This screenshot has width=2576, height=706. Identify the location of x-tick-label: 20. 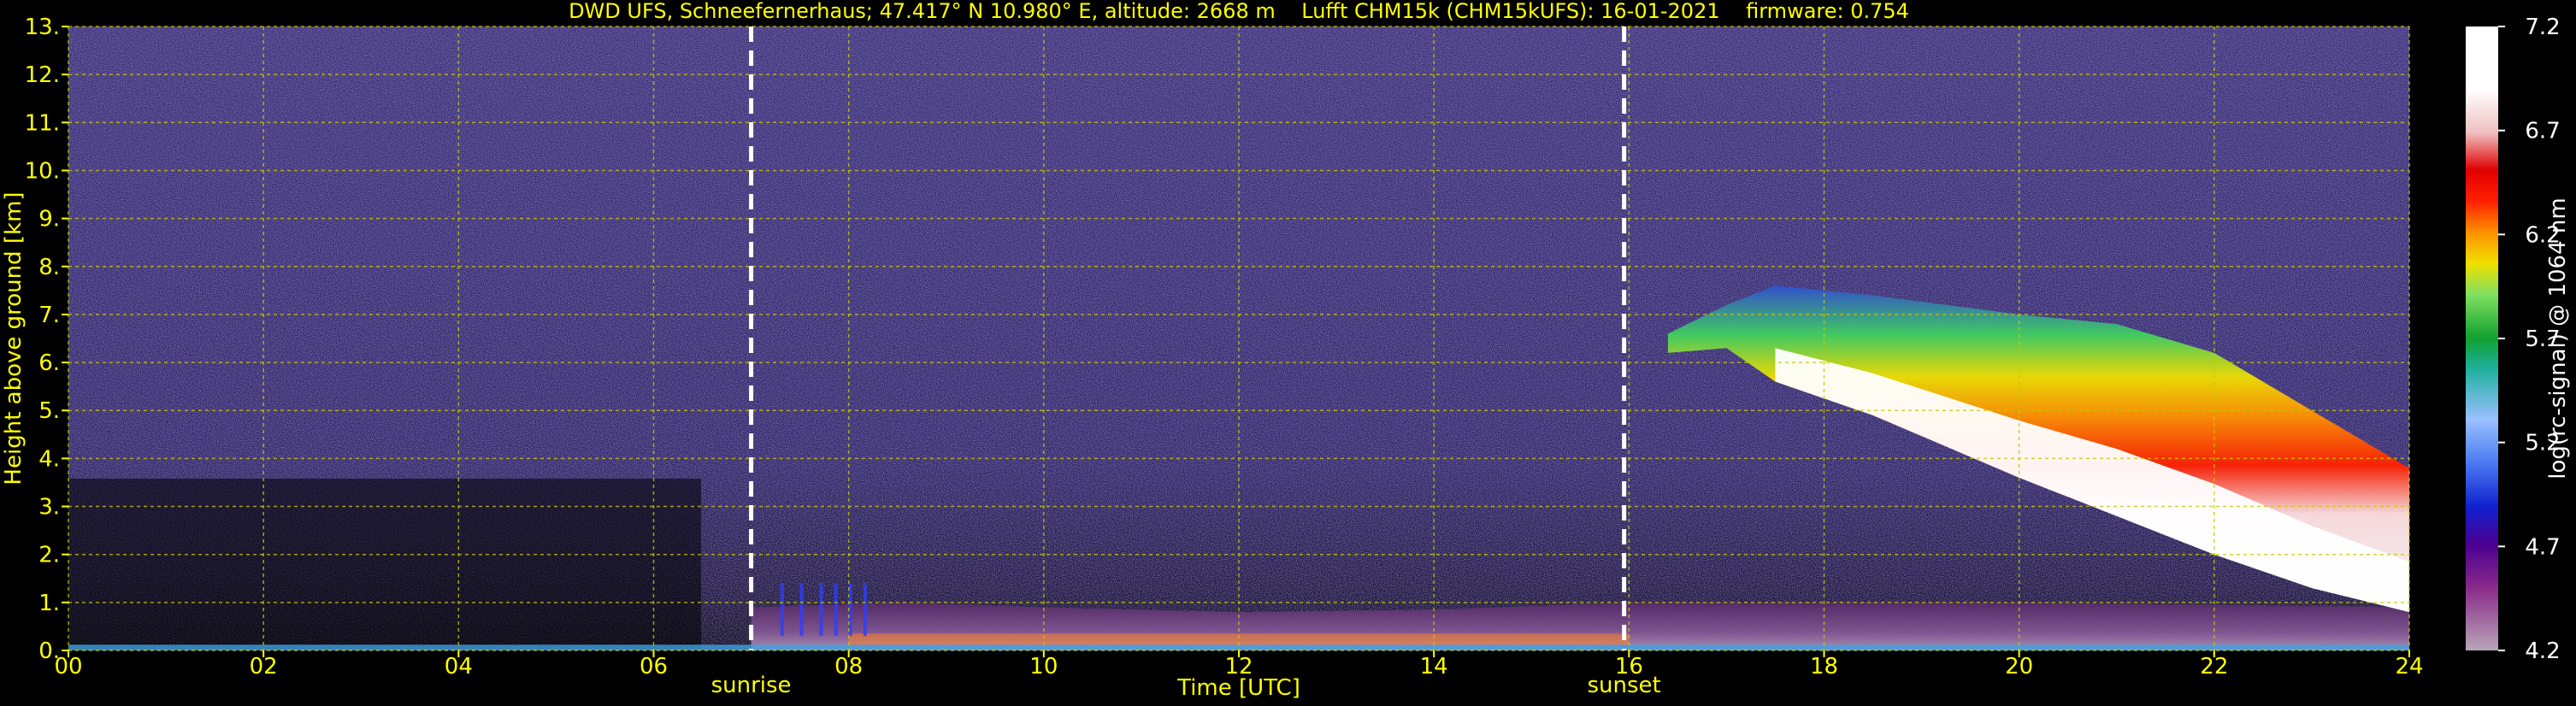
(2019, 667).